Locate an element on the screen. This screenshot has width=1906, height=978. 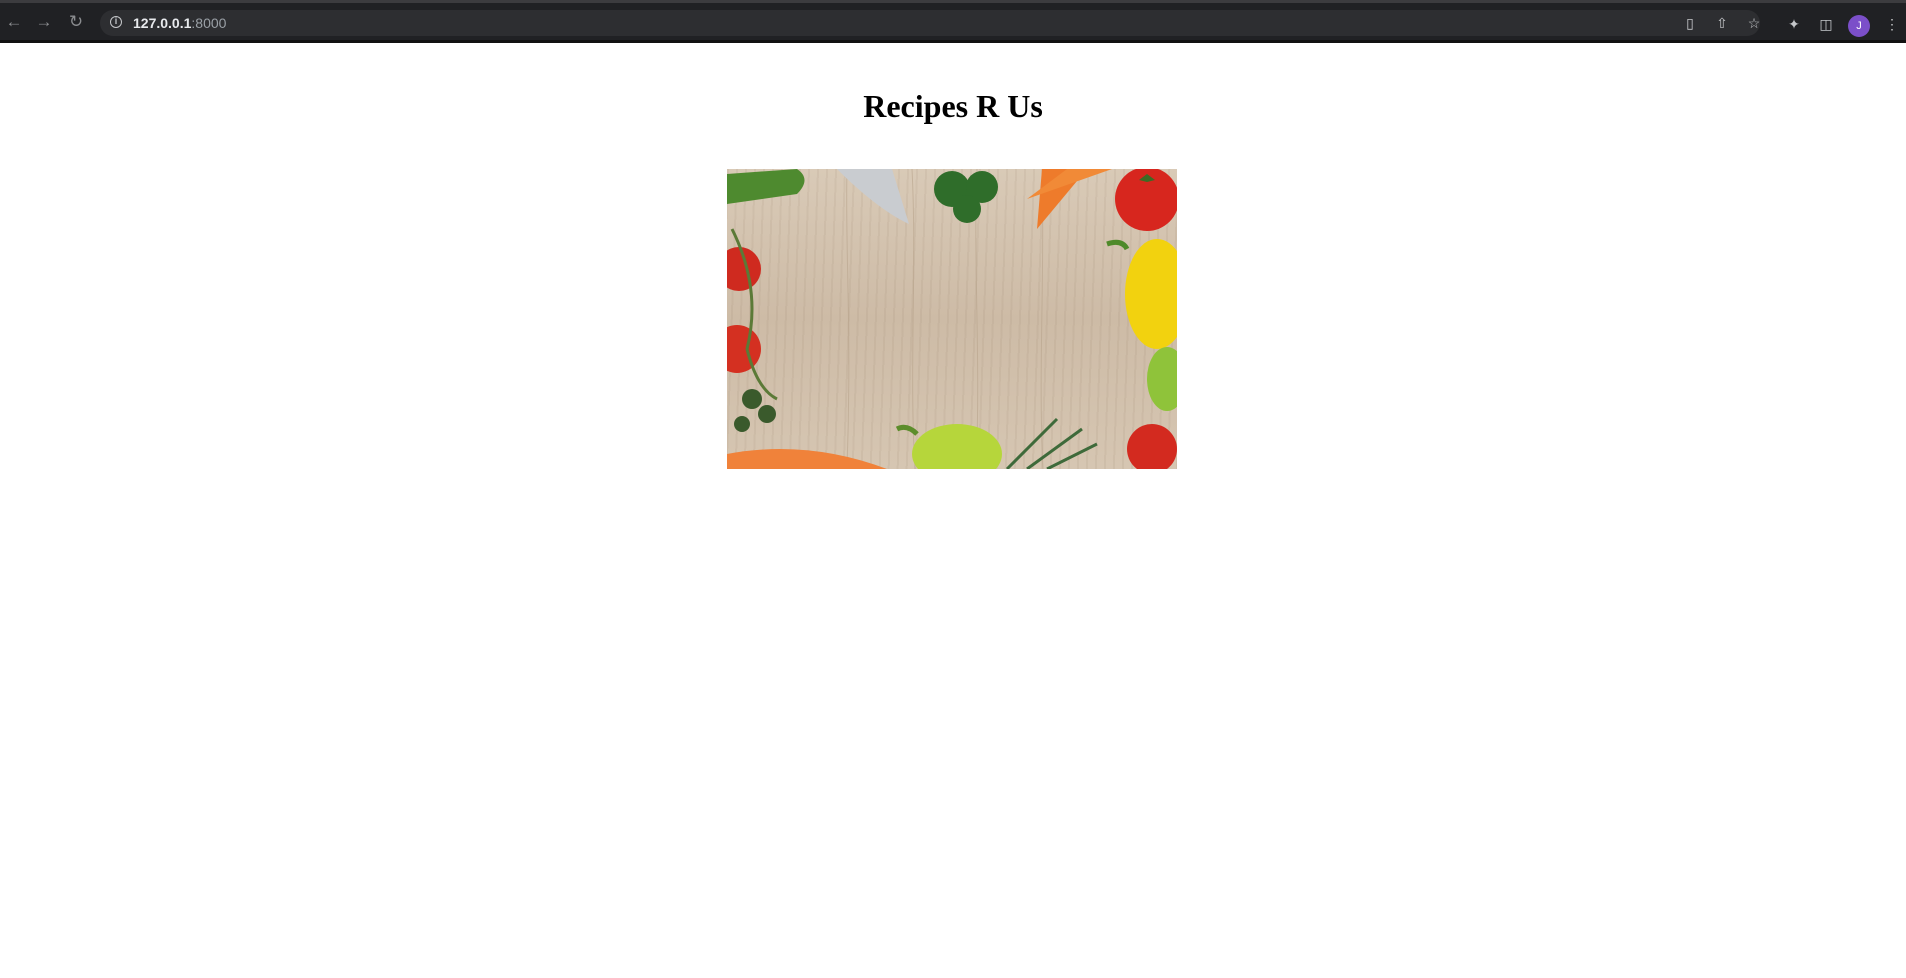
hero-image is located at coordinates (952, 319).